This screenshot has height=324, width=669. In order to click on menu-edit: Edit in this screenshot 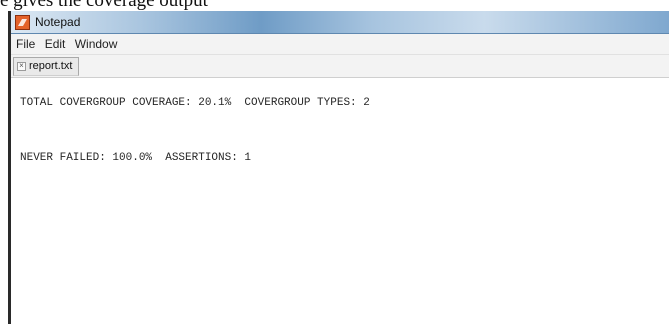, I will do `click(55, 44)`.